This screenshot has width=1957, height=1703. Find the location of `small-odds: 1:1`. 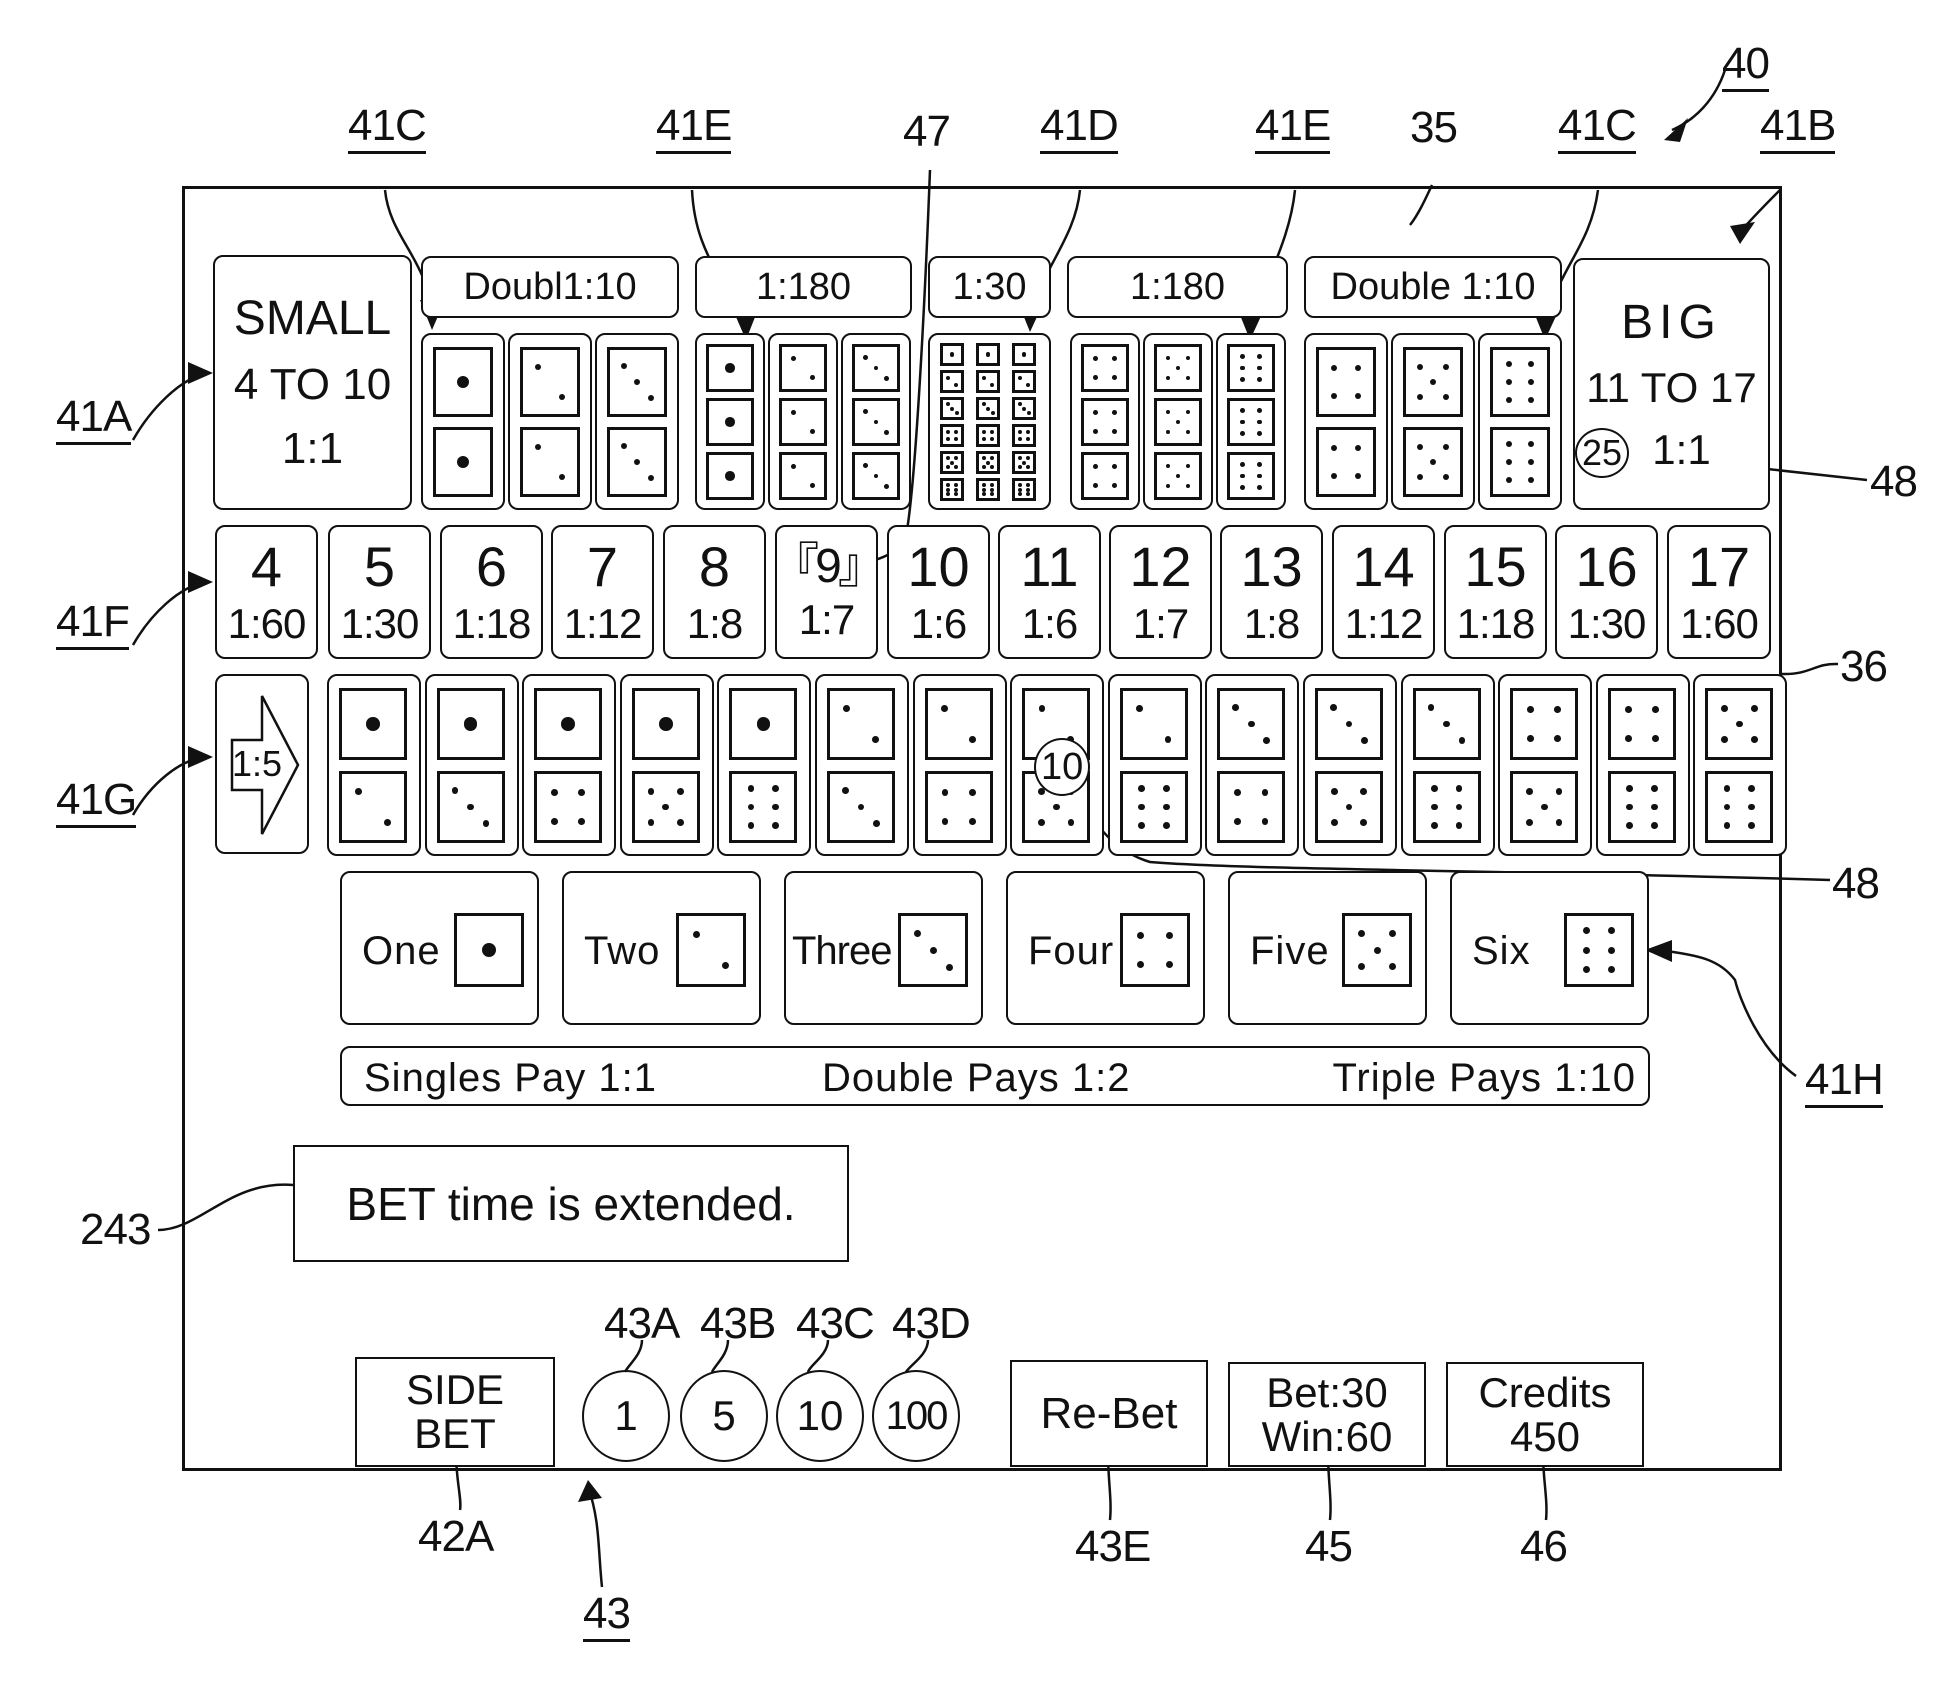

small-odds: 1:1 is located at coordinates (312, 448).